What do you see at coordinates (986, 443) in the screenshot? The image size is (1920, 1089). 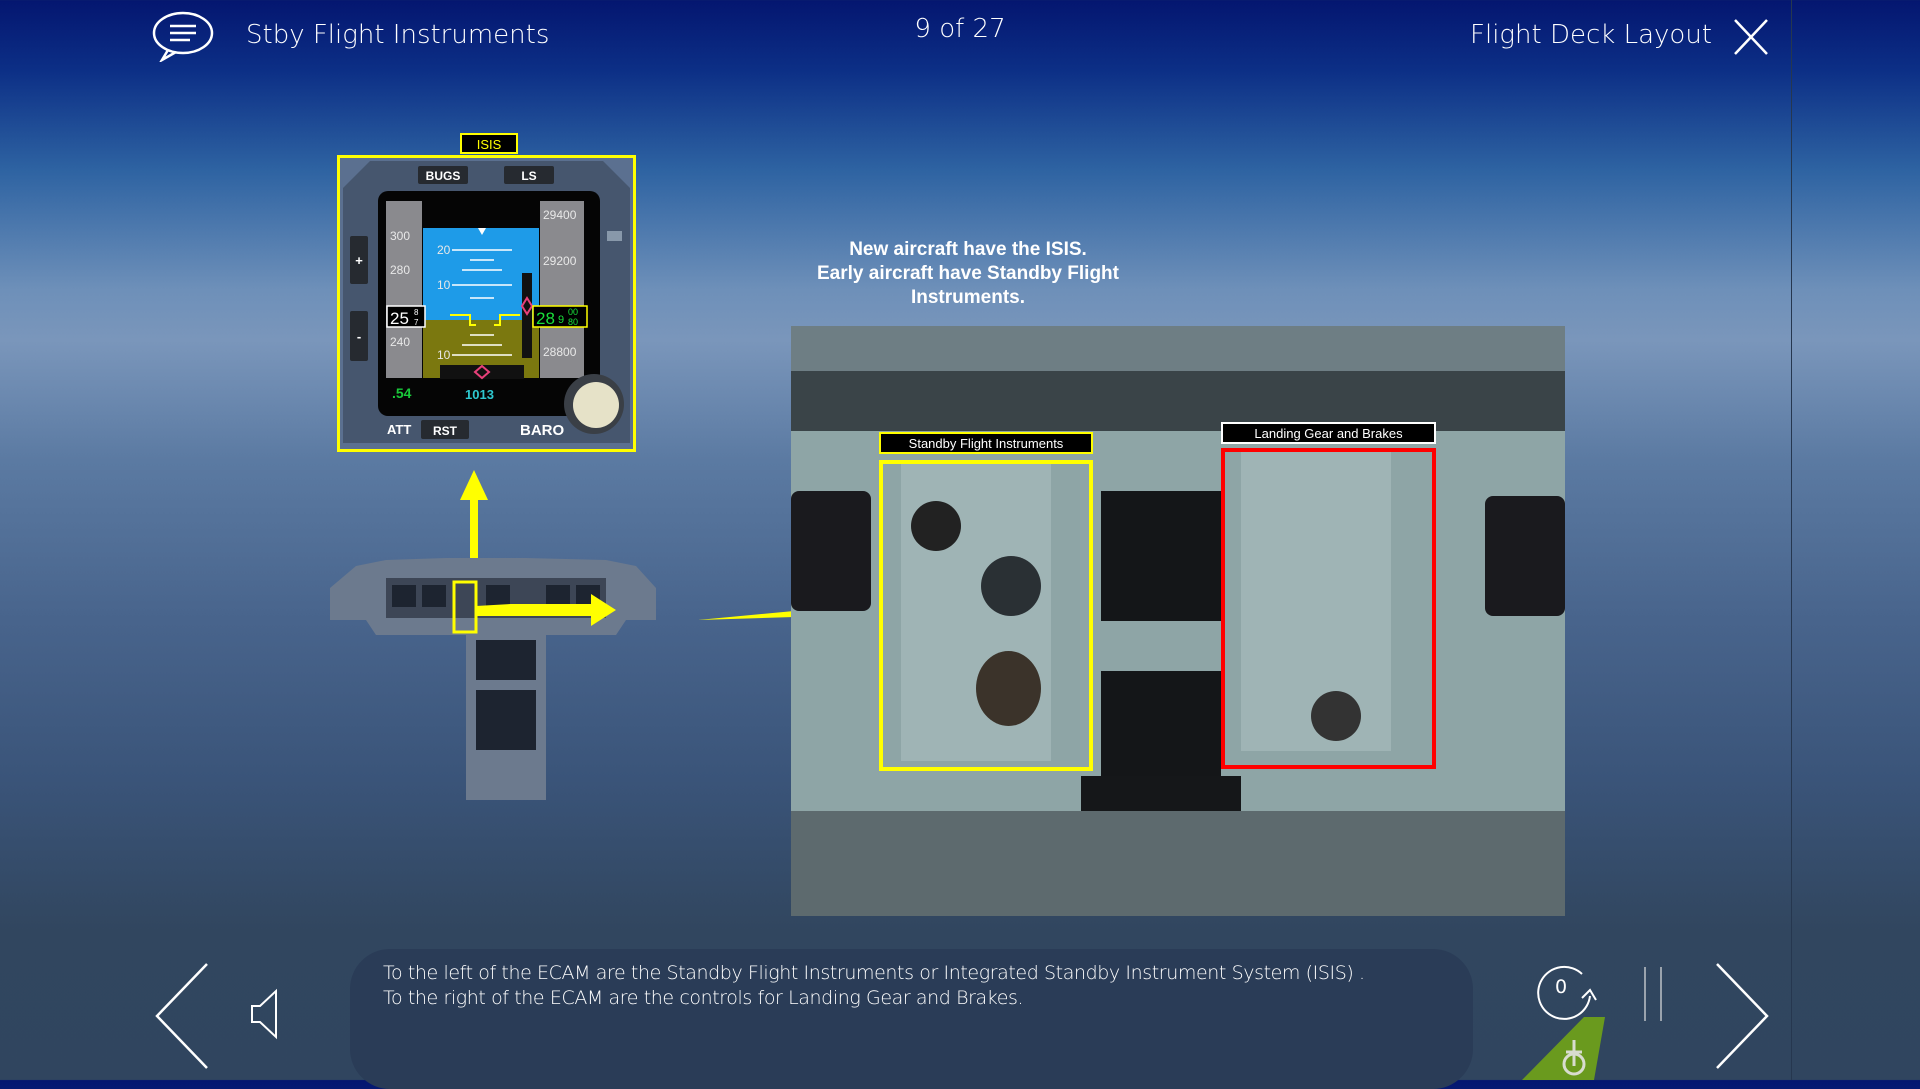 I see `standby-label: Standby Flight Instruments` at bounding box center [986, 443].